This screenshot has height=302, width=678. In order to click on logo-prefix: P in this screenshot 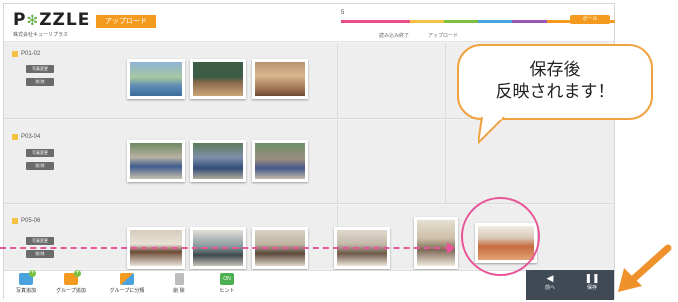, I will do `click(20, 20)`.